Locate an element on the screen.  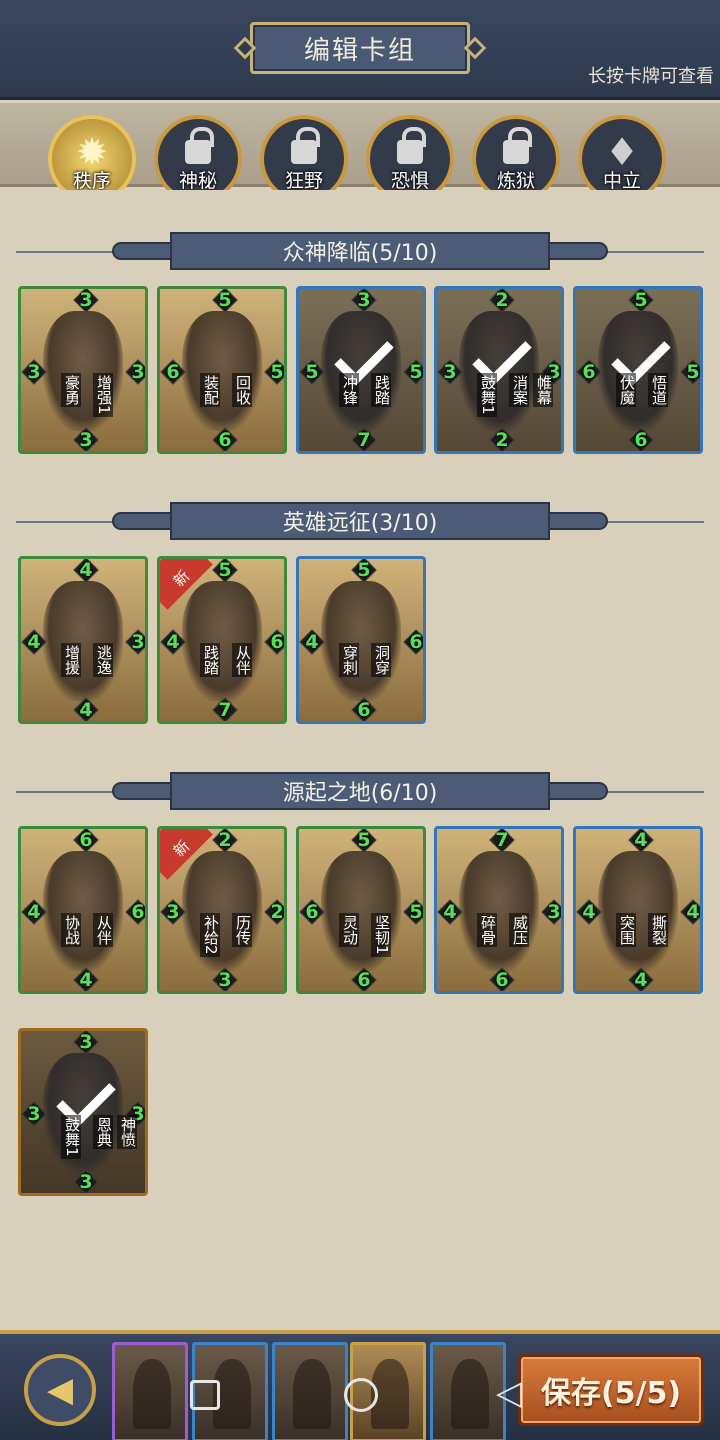
card: 3 3 3 3 豪勇 增强1 is located at coordinates (83, 370).